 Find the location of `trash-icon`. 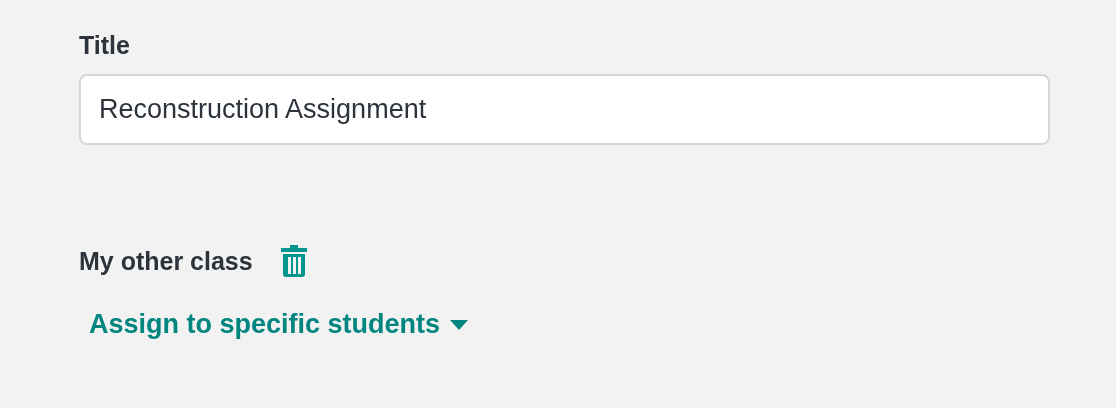

trash-icon is located at coordinates (293, 261).